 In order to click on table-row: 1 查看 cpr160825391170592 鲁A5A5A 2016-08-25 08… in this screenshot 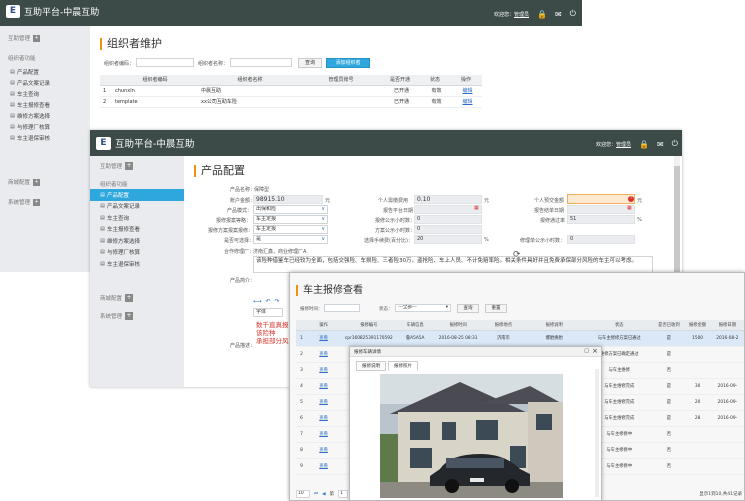, I will do `click(520, 338)`.